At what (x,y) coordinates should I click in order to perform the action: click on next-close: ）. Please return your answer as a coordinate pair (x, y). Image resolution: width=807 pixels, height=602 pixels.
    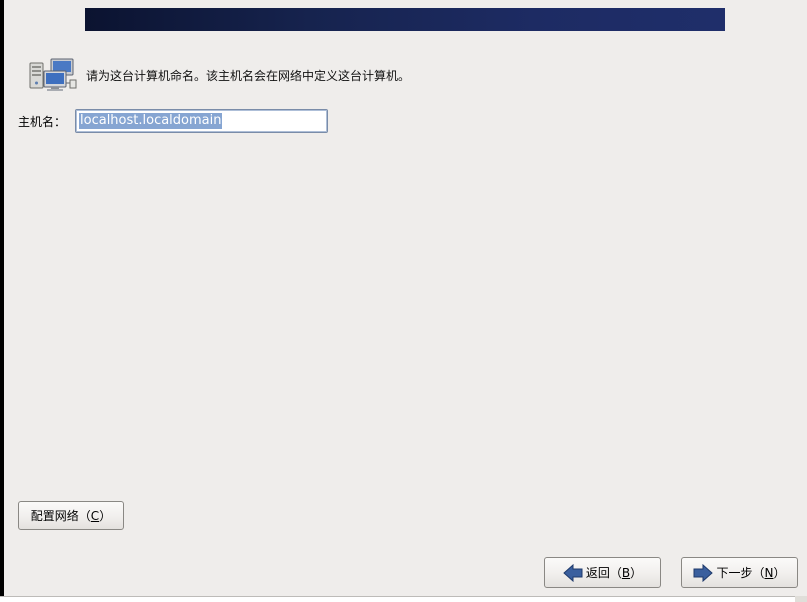
    Looking at the image, I should click on (779, 573).